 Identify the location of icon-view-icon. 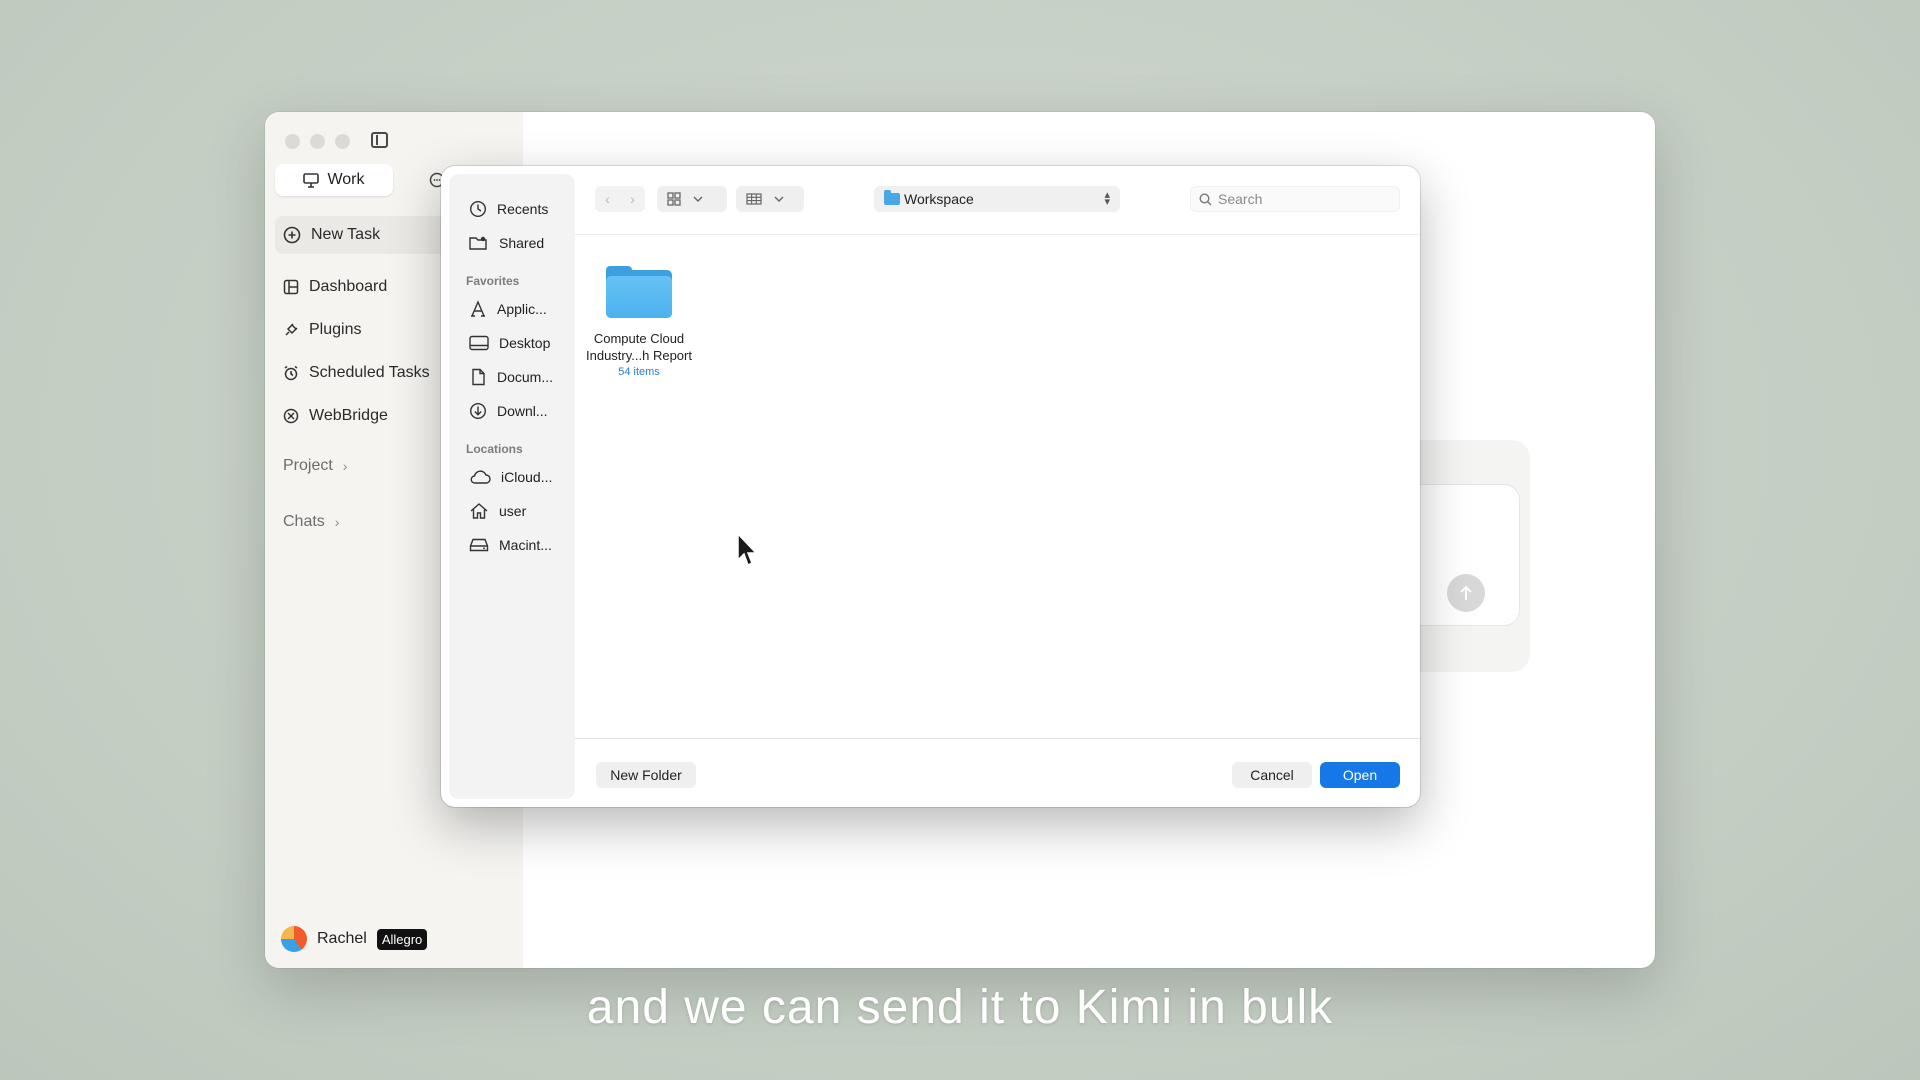
(674, 199).